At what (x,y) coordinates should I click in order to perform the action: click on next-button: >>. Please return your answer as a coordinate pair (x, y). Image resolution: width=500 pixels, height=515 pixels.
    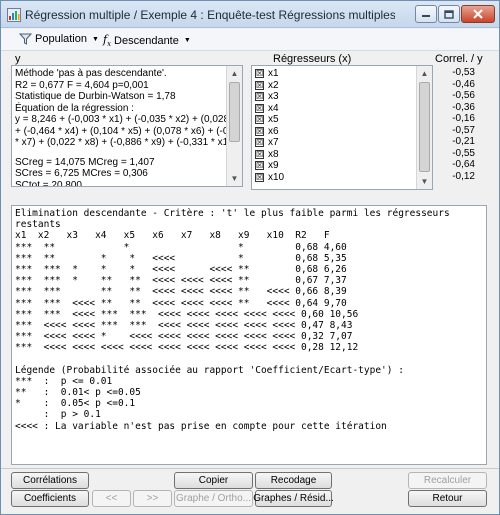
    Looking at the image, I should click on (152, 498).